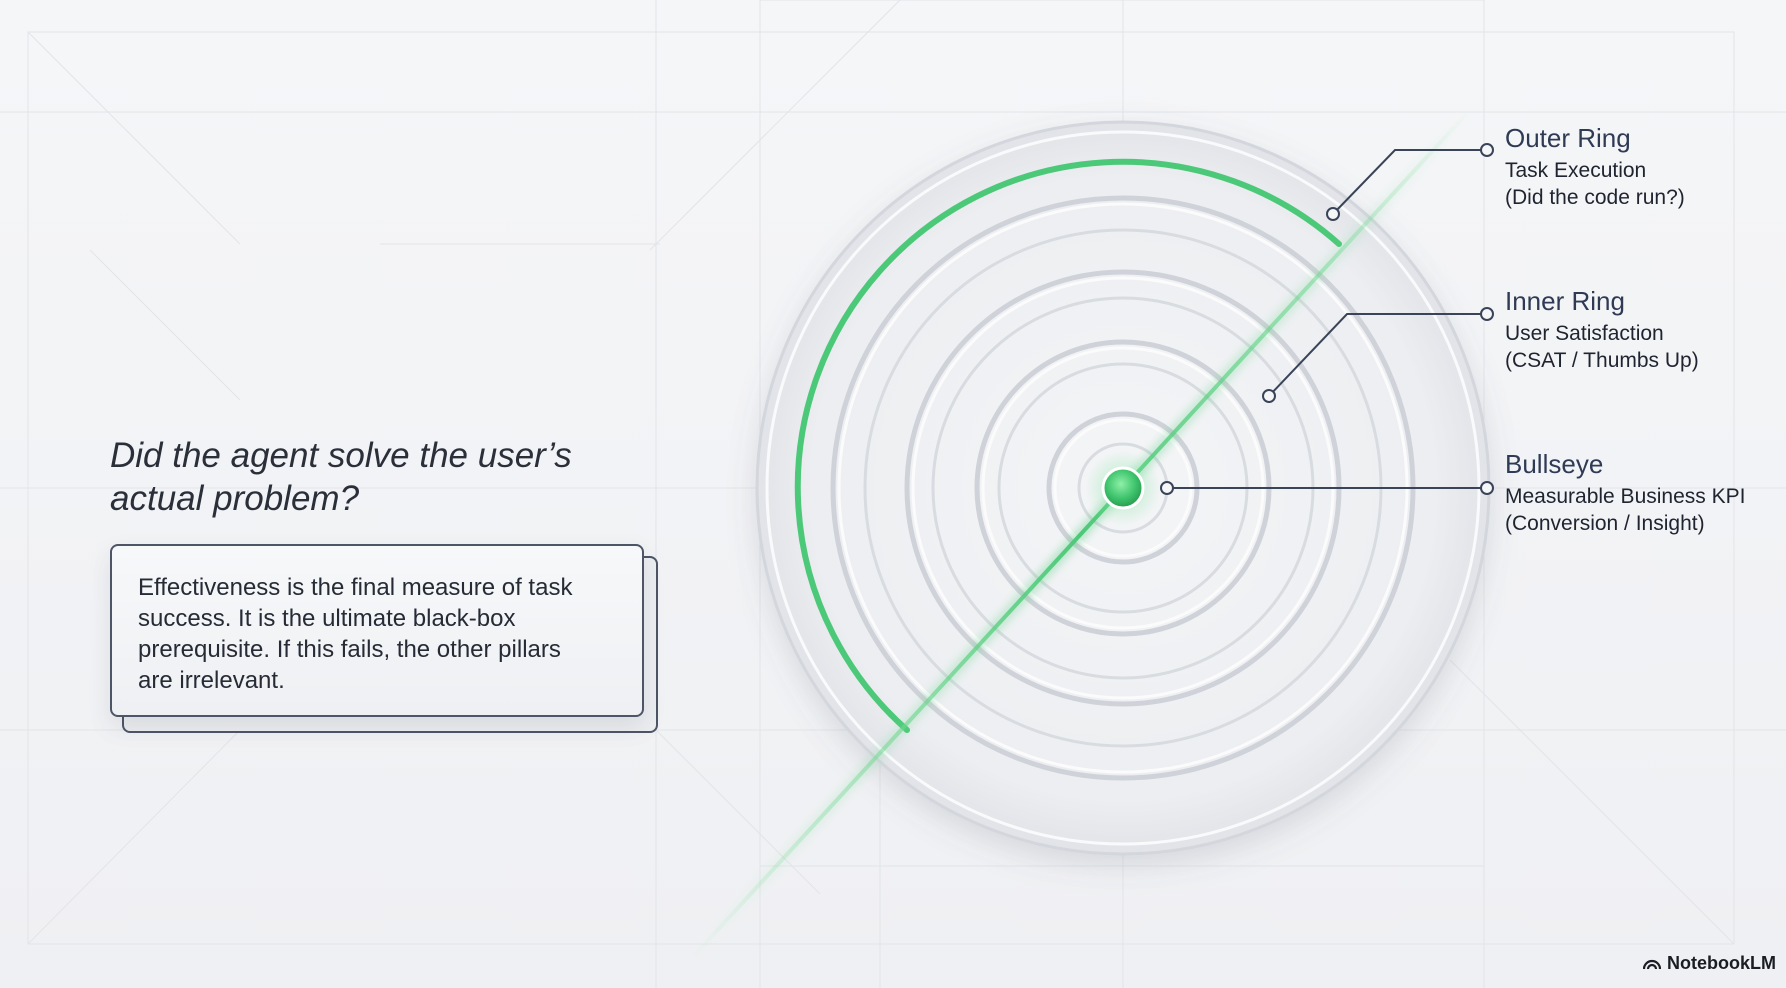  Describe the element at coordinates (1584, 333) in the screenshot. I see `label-inner-ring-line-1: User Satisfaction` at that location.